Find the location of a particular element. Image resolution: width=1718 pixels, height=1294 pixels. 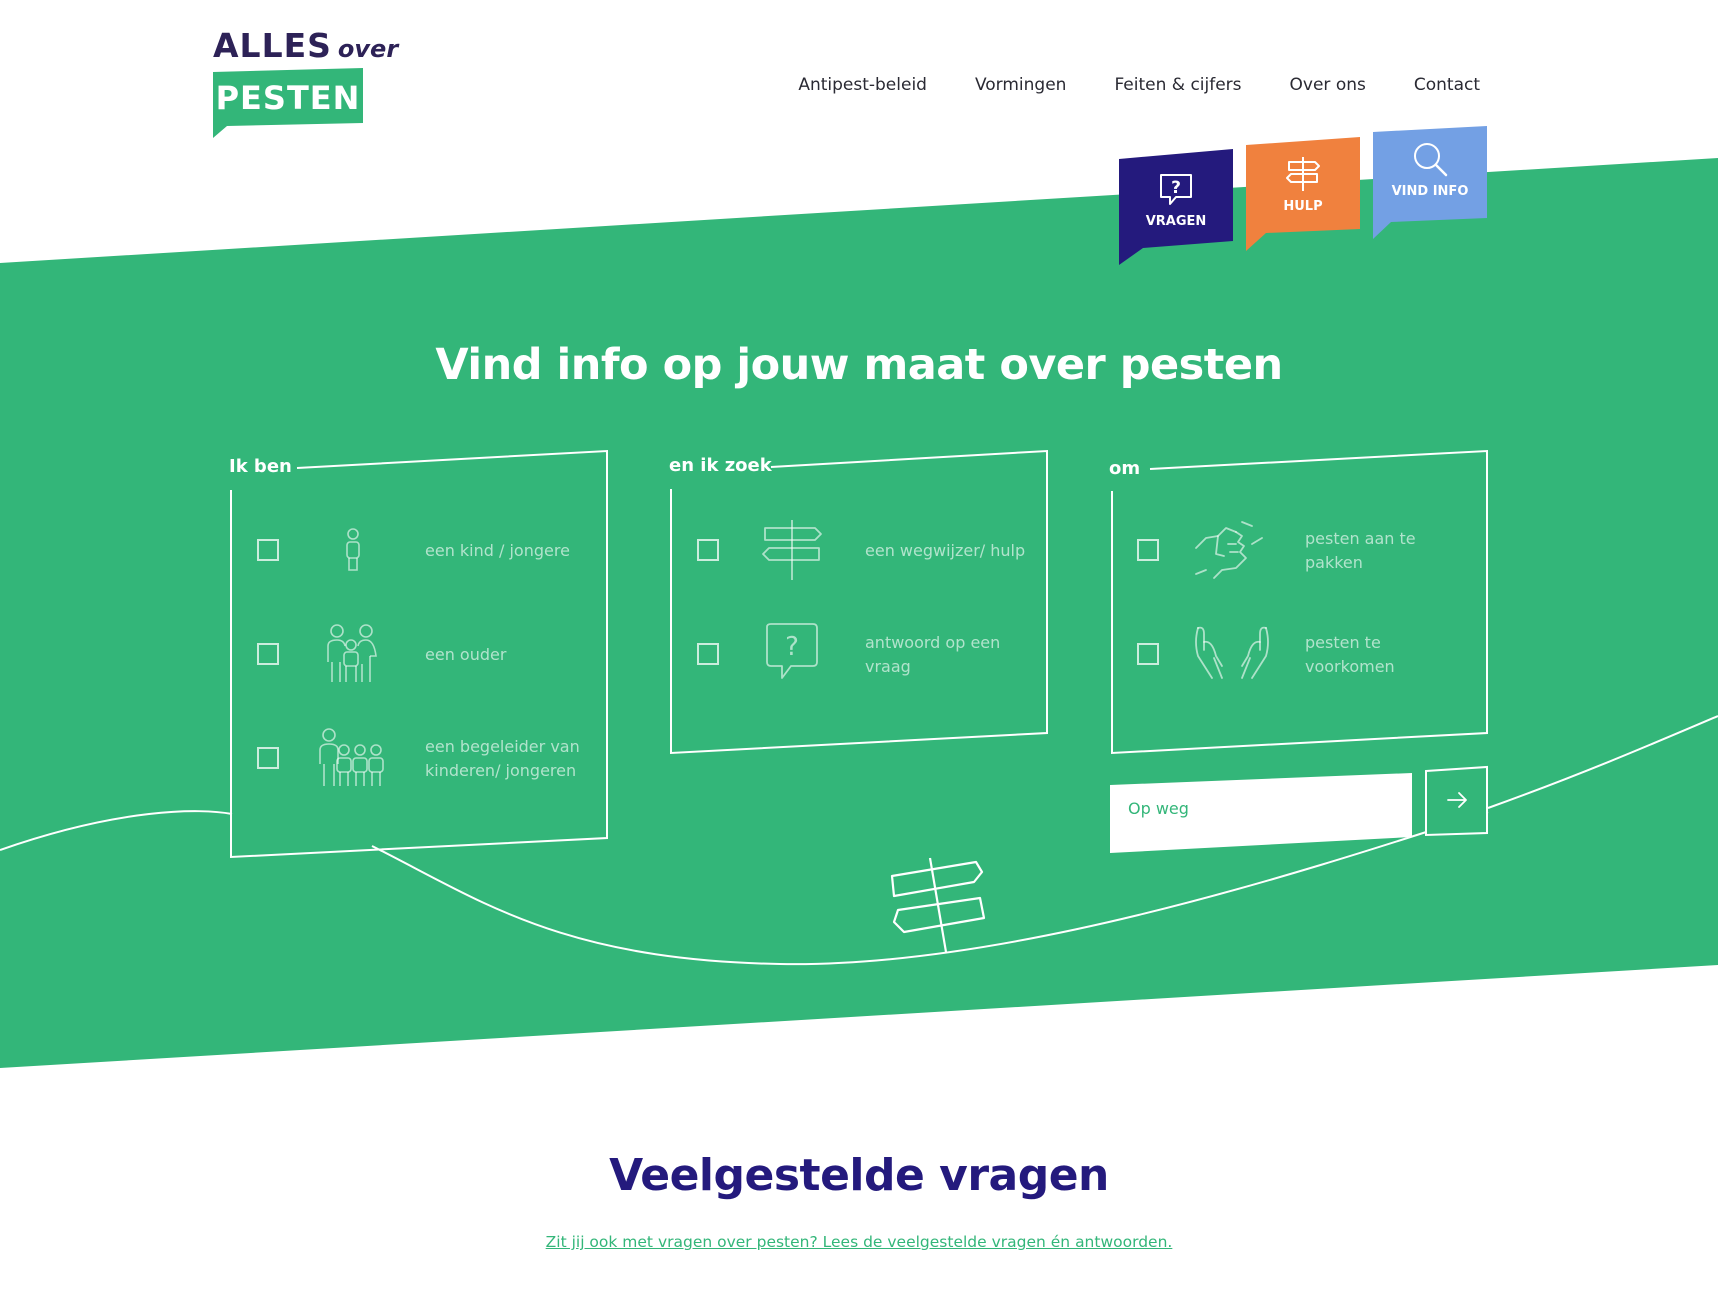

option-signpost-text: een wegwijzer/ hulp is located at coordinates (945, 551).